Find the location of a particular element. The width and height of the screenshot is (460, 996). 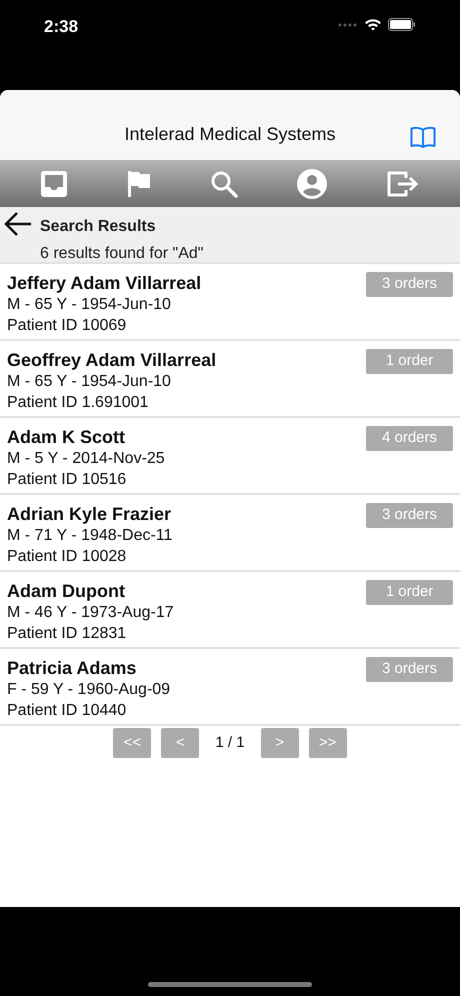

inbox-icon is located at coordinates (54, 184).